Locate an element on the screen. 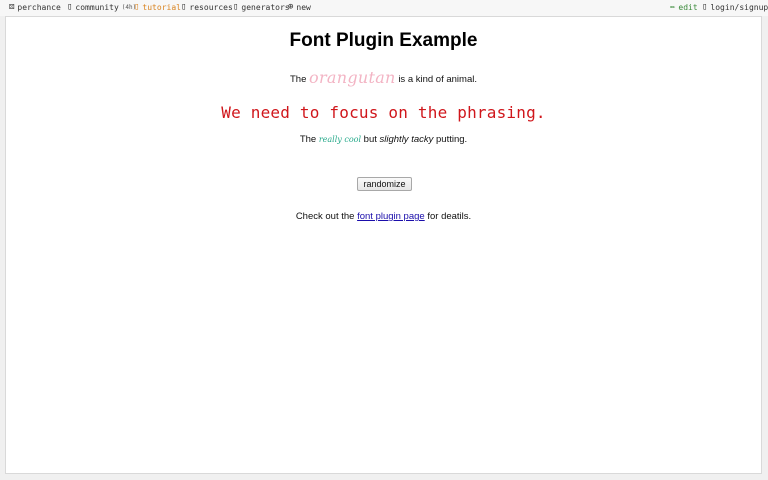  sentence-animal-prefix: The is located at coordinates (298, 79).